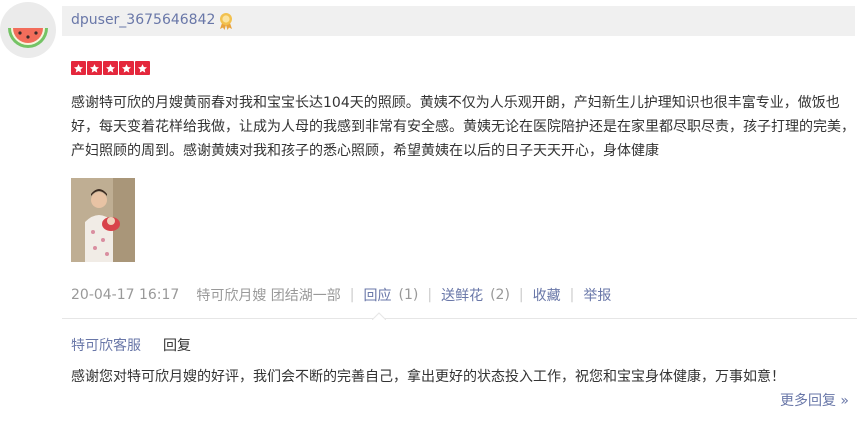 The image size is (857, 426). What do you see at coordinates (143, 20) in the screenshot?
I see `username-link: dpuser_3675646842` at bounding box center [143, 20].